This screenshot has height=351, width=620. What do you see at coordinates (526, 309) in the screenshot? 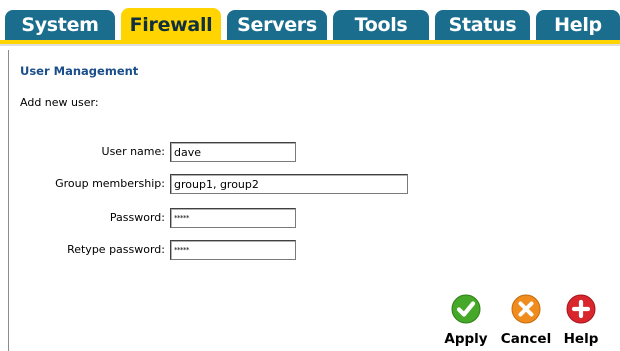
I see `cross-icon` at bounding box center [526, 309].